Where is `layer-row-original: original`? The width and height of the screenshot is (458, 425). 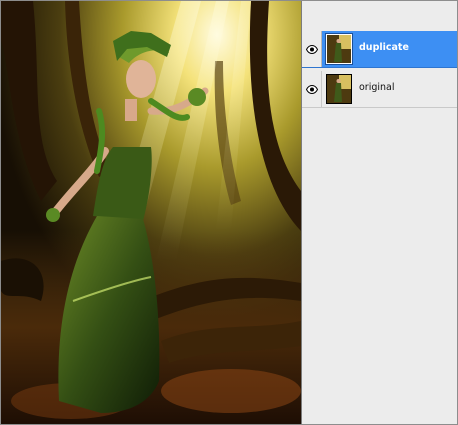
layer-row-original: original is located at coordinates (379, 89).